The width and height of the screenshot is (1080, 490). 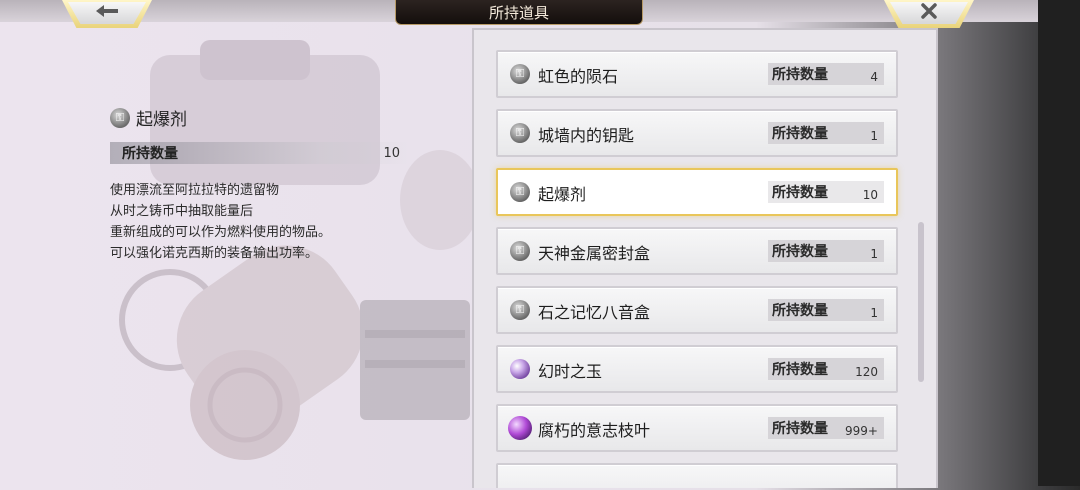 What do you see at coordinates (594, 253) in the screenshot?
I see `item-name: 天神金属密封盒` at bounding box center [594, 253].